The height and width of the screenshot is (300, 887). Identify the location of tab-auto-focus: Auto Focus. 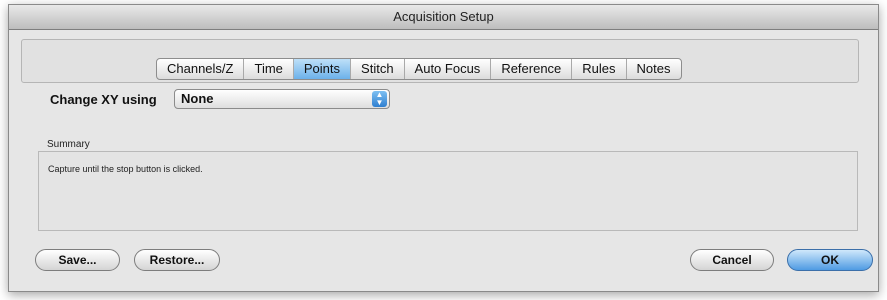
(448, 69).